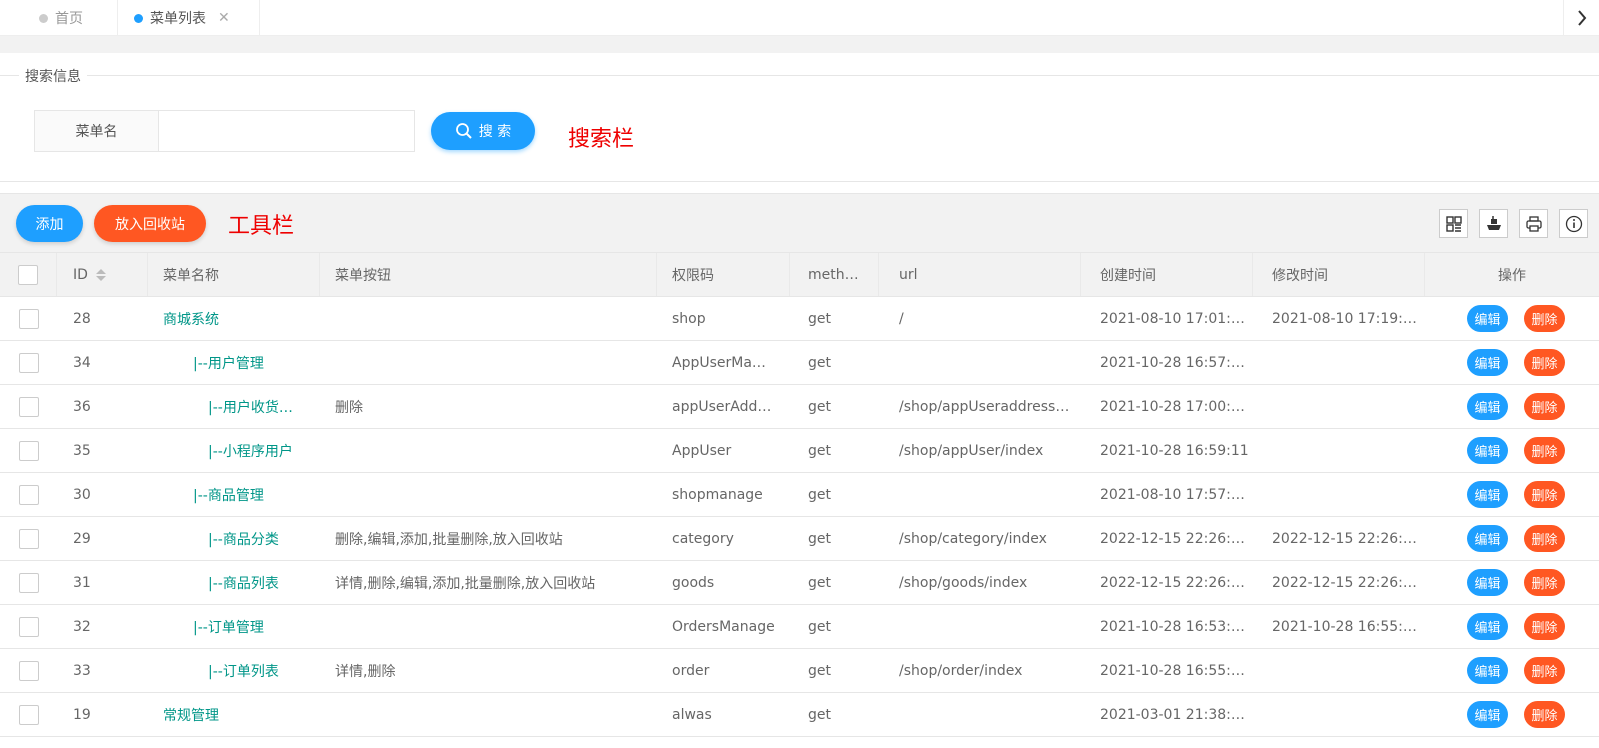 The height and width of the screenshot is (748, 1599). Describe the element at coordinates (717, 494) in the screenshot. I see `cell-permission-code: shopmanage` at that location.